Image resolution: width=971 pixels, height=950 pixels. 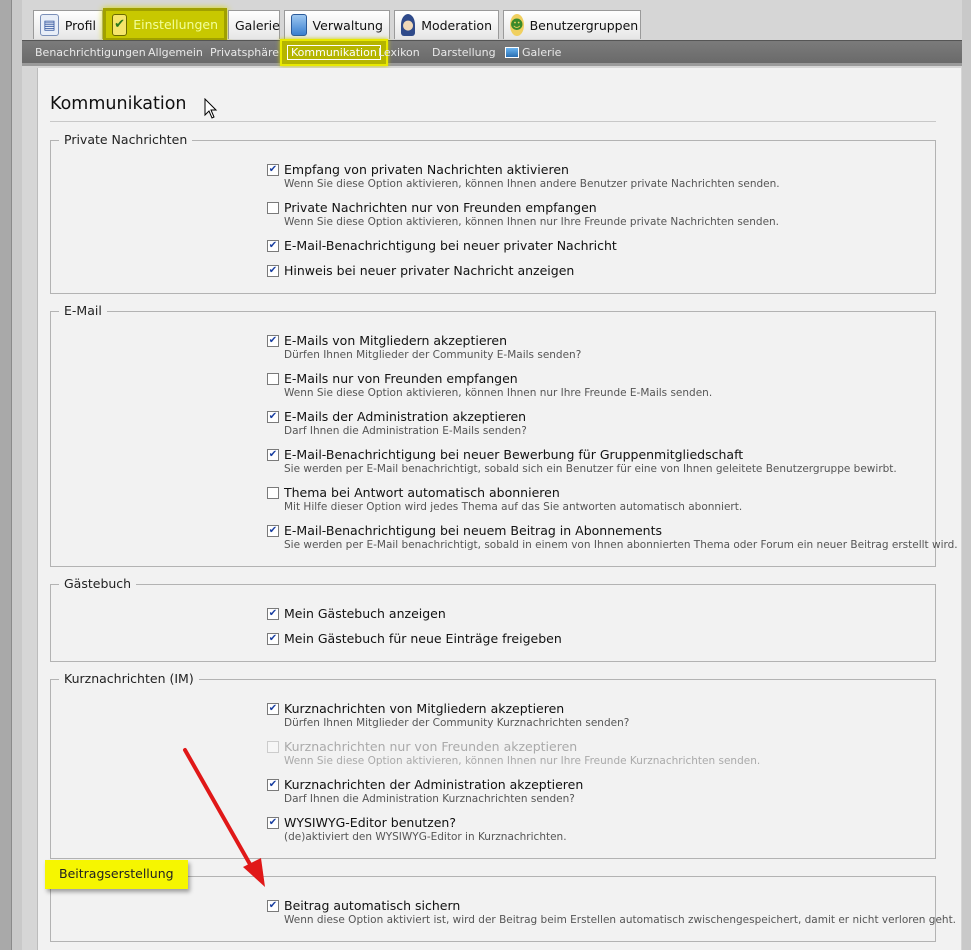 What do you see at coordinates (80, 25) in the screenshot?
I see `tab-label: Profil` at bounding box center [80, 25].